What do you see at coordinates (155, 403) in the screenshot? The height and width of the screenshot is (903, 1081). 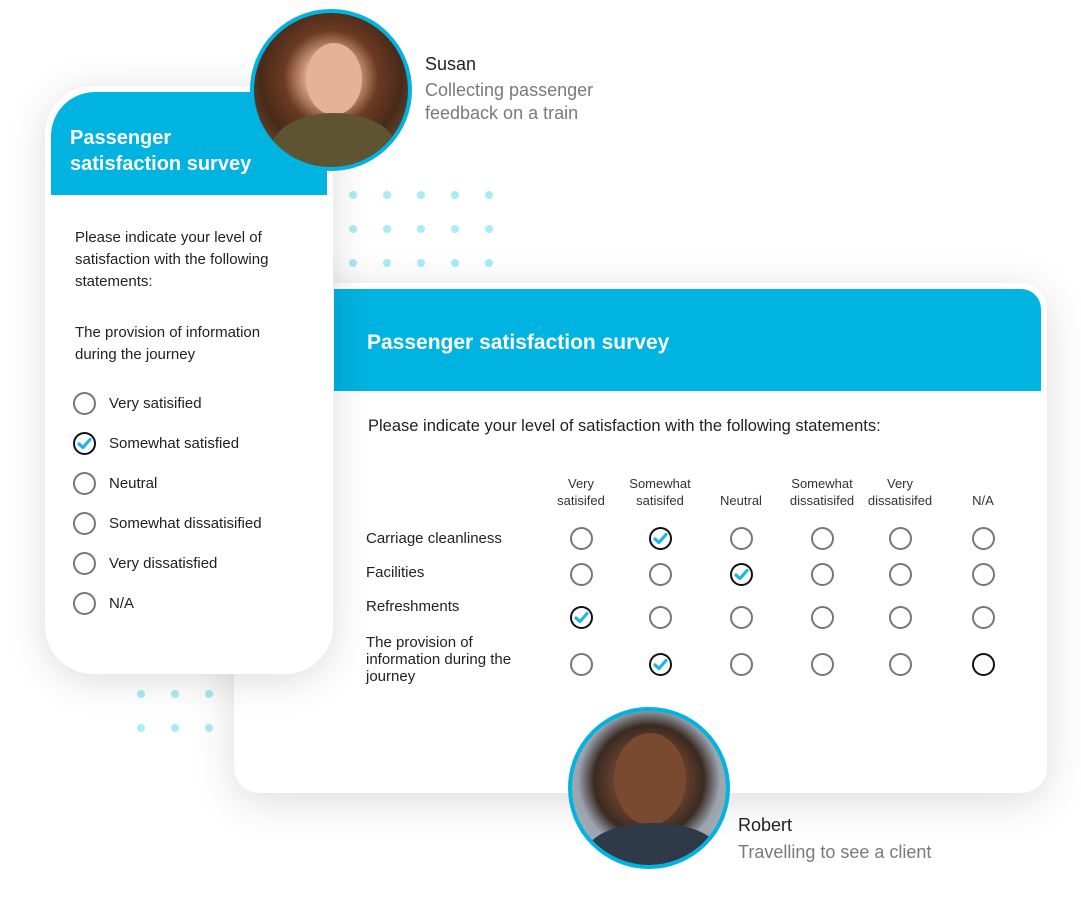 I see `option-label: Very satisified` at bounding box center [155, 403].